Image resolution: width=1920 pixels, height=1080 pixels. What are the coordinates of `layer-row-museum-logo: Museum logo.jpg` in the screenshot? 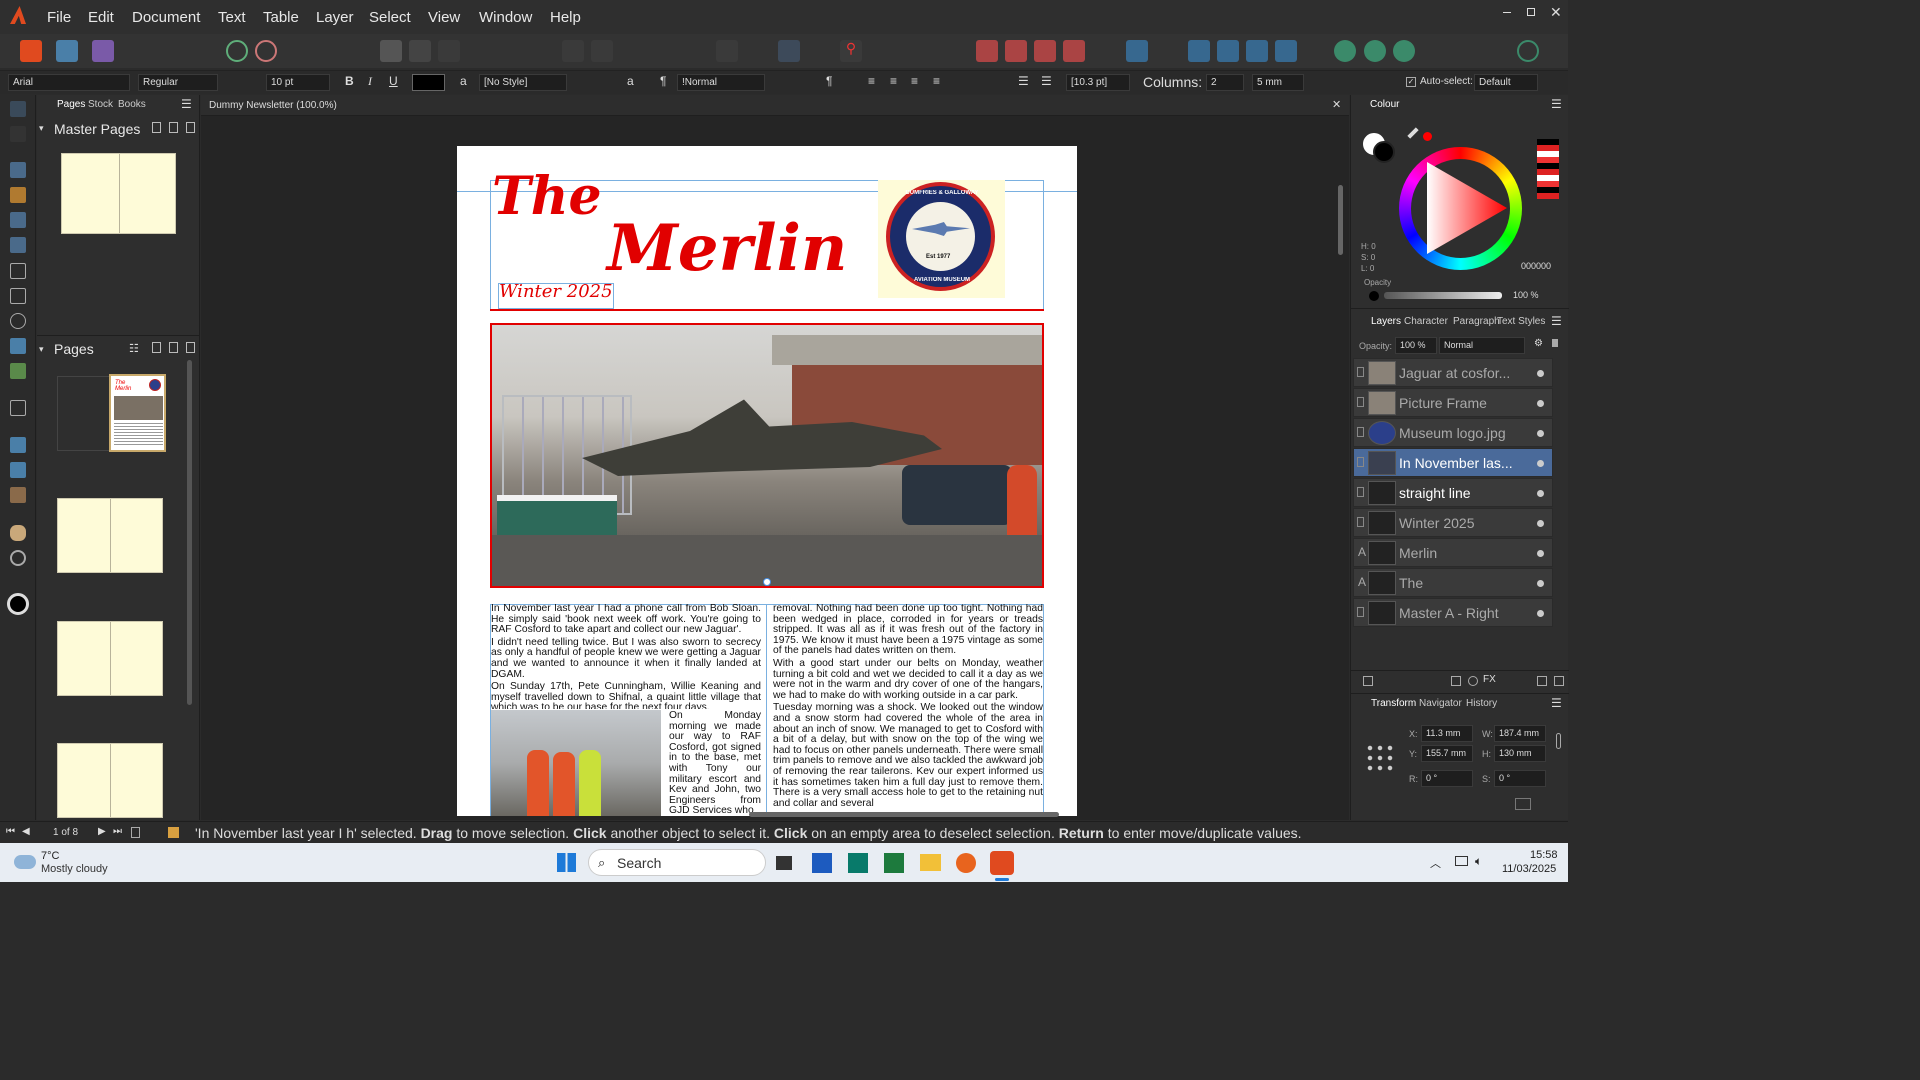 It's located at (1453, 432).